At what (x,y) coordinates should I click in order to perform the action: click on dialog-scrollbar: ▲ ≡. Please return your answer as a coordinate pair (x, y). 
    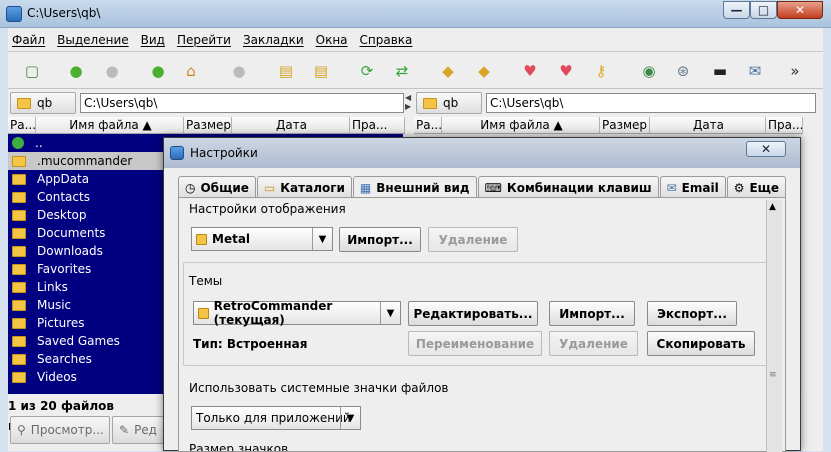
    Looking at the image, I should click on (774, 326).